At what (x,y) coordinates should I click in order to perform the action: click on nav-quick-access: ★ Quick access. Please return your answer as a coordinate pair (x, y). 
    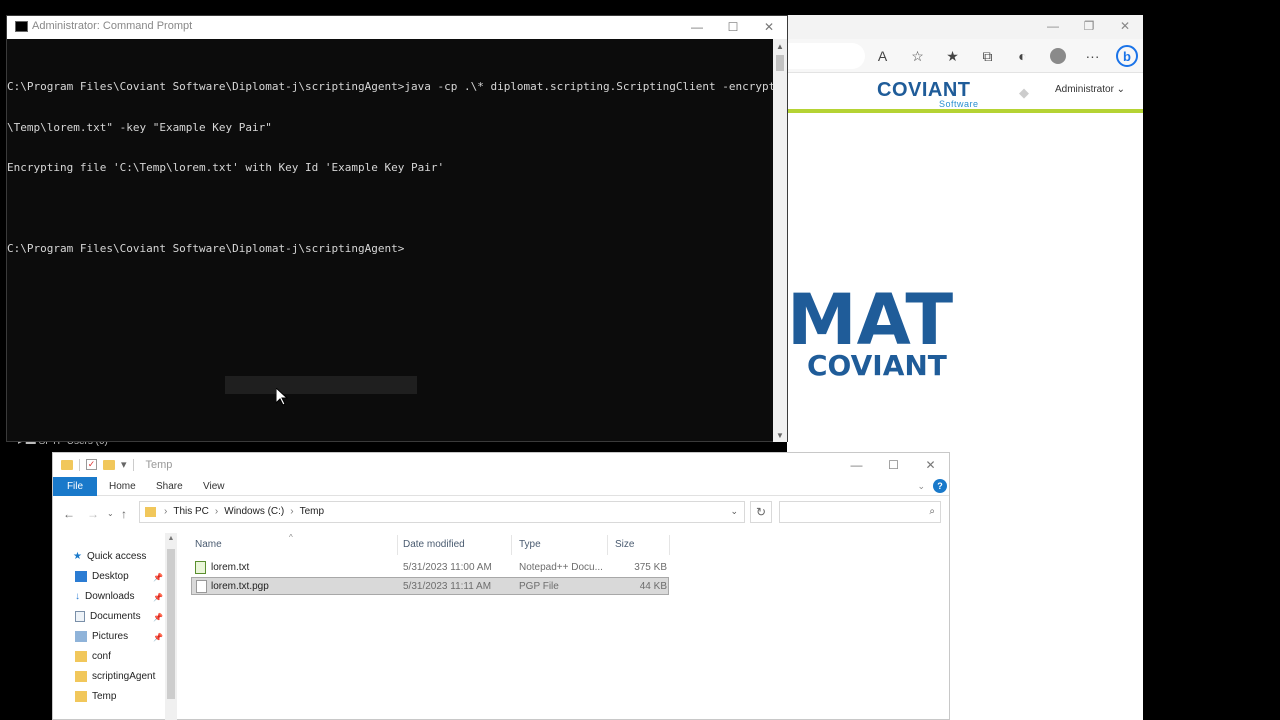
    Looking at the image, I should click on (109, 556).